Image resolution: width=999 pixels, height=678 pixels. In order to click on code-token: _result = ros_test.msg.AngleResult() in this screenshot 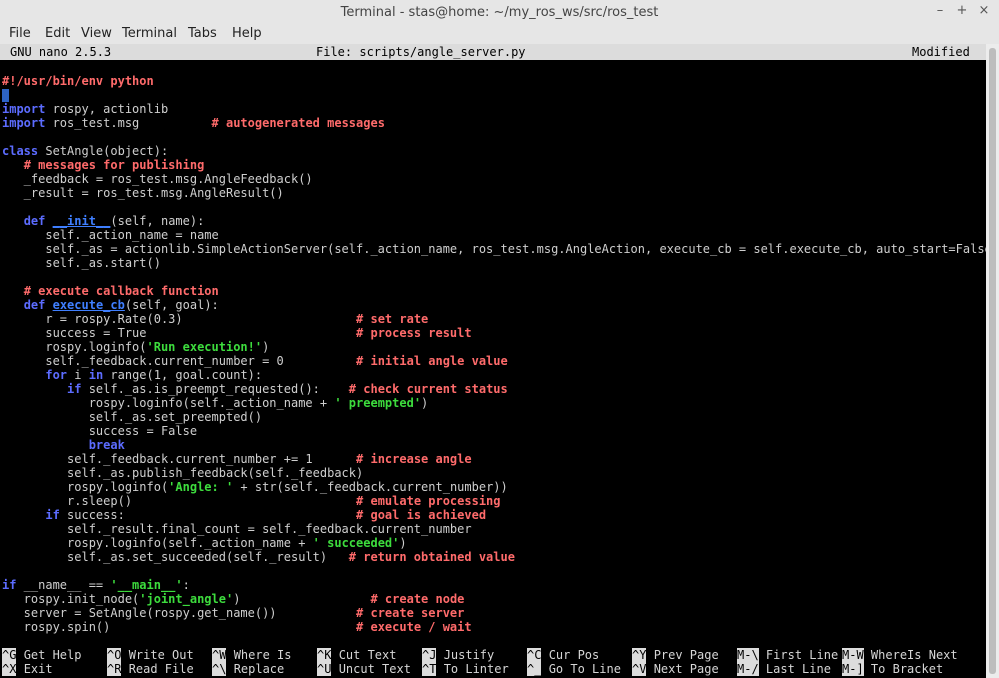, I will do `click(143, 193)`.